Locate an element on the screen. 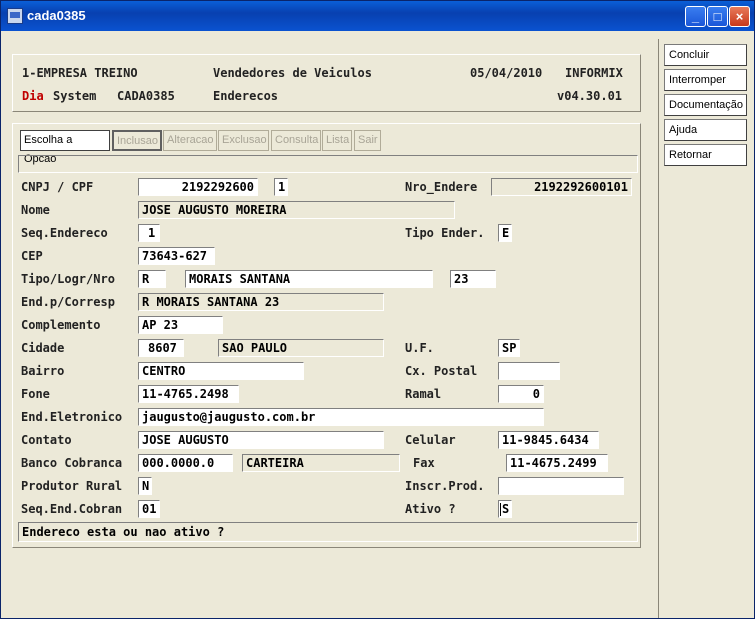 This screenshot has height=619, width=755. fax-field: 11-4675.2499 is located at coordinates (557, 463).